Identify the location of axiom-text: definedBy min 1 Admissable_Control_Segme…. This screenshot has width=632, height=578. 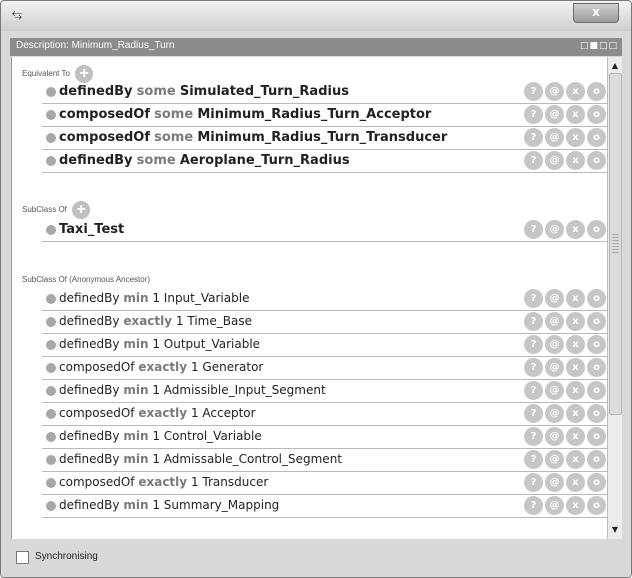
(200, 459).